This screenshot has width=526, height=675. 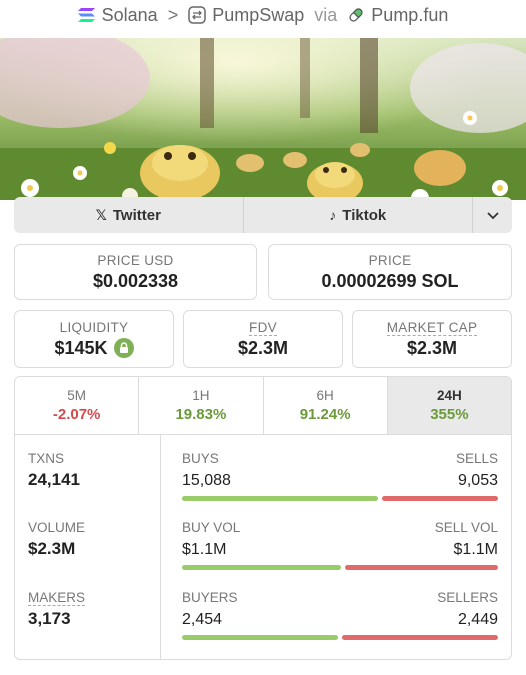 I want to click on buys-sells-bar, so click(x=340, y=498).